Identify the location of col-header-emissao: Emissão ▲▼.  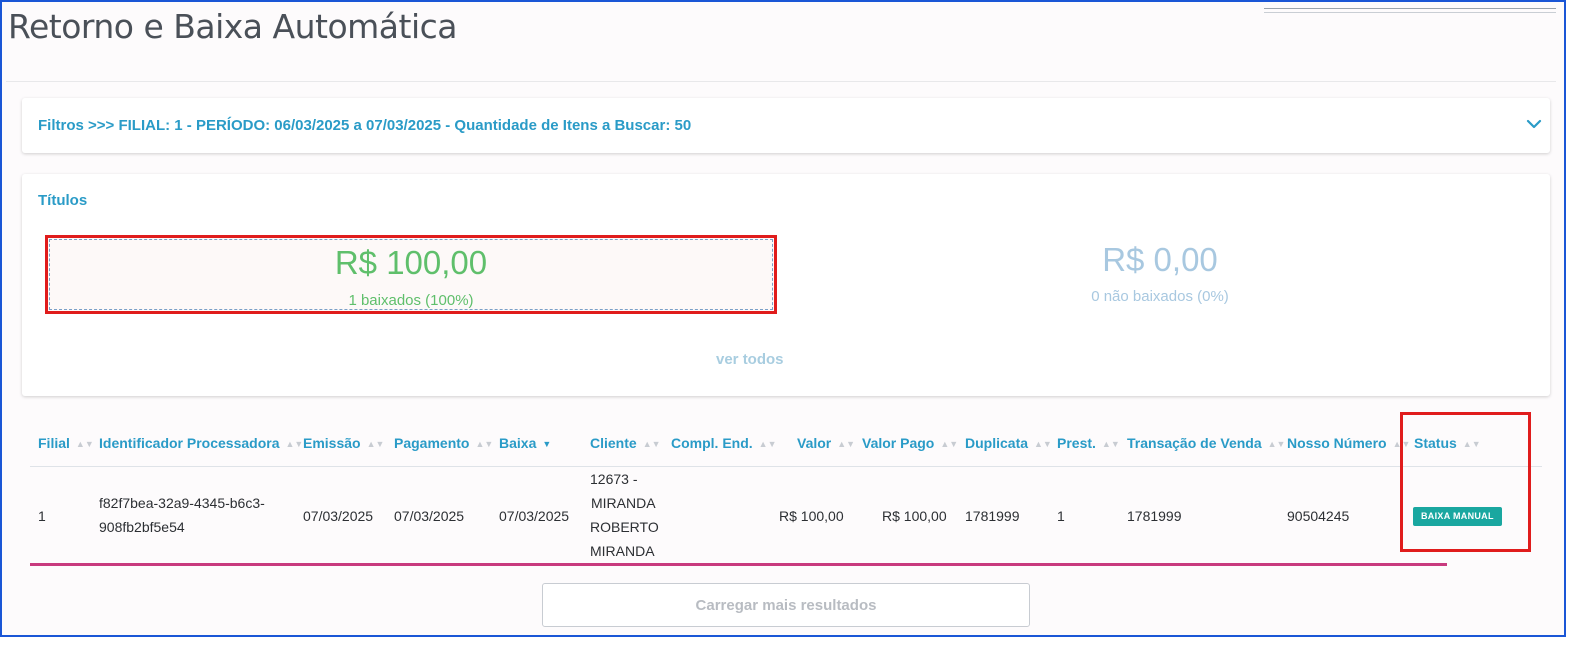
(343, 443).